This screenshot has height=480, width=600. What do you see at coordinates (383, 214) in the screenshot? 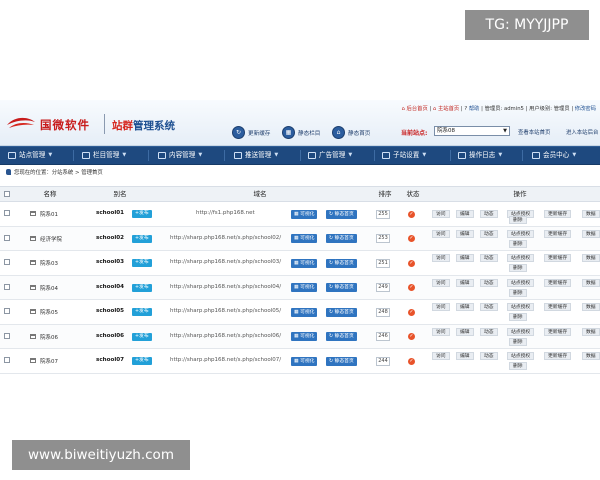
I see `sort-input: 255` at bounding box center [383, 214].